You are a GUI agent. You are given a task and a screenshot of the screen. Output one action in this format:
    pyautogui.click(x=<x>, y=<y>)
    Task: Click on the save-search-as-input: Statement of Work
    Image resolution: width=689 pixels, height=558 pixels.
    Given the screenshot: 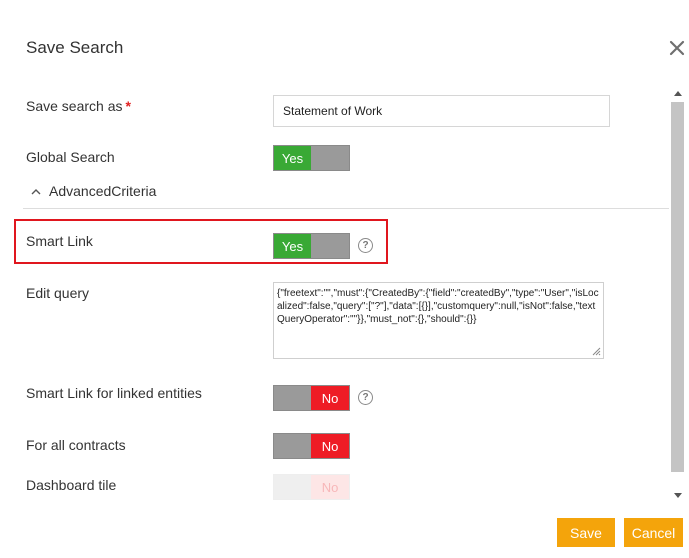 What is the action you would take?
    pyautogui.click(x=441, y=111)
    